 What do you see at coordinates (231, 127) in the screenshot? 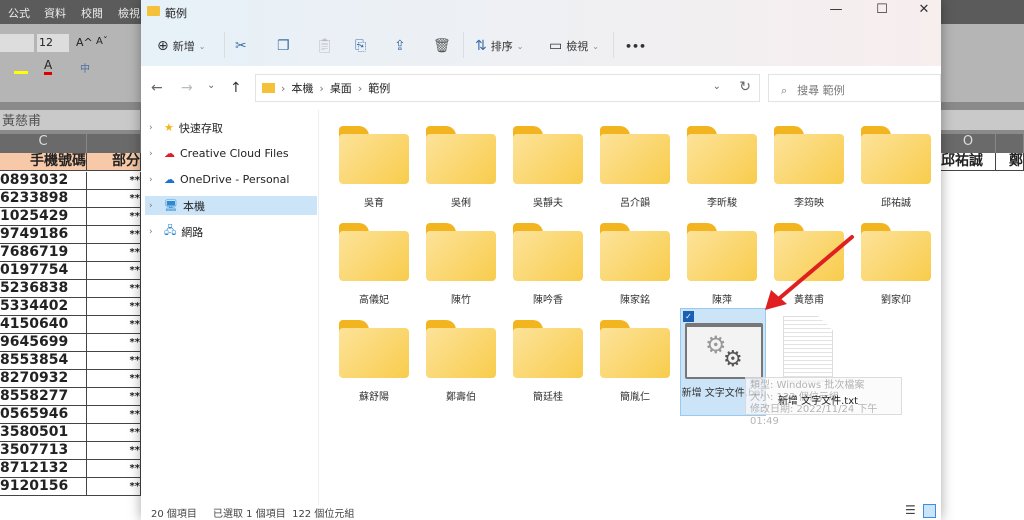
I see `nav-quick-access: › ★ 快速存取` at bounding box center [231, 127].